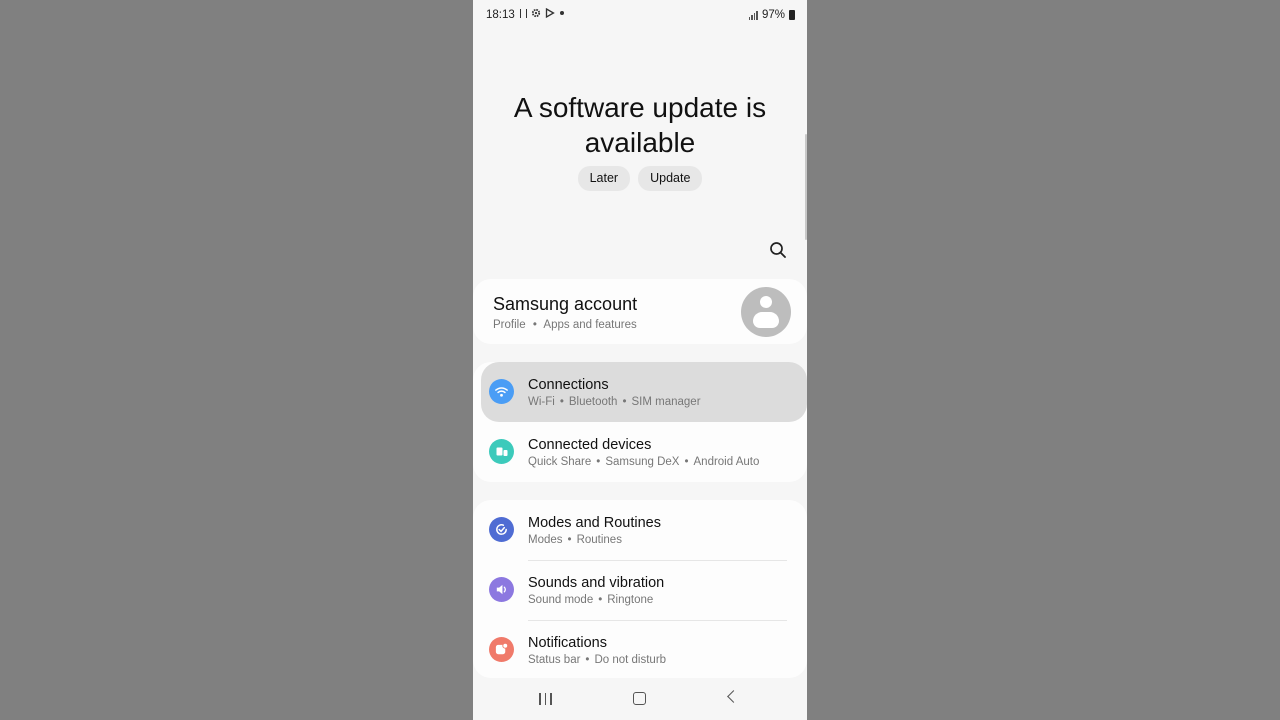 This screenshot has width=1280, height=720. Describe the element at coordinates (766, 312) in the screenshot. I see `avatar` at that location.